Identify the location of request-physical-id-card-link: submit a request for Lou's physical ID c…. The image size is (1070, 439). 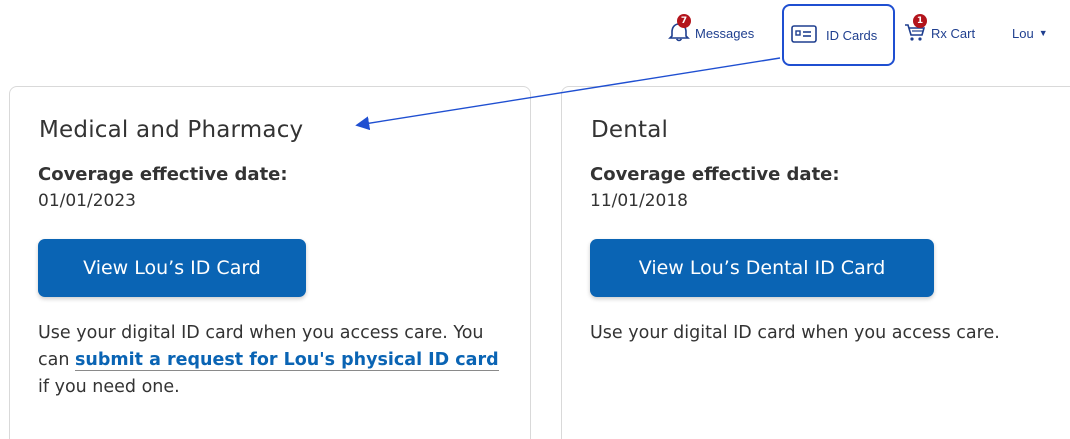
(287, 360).